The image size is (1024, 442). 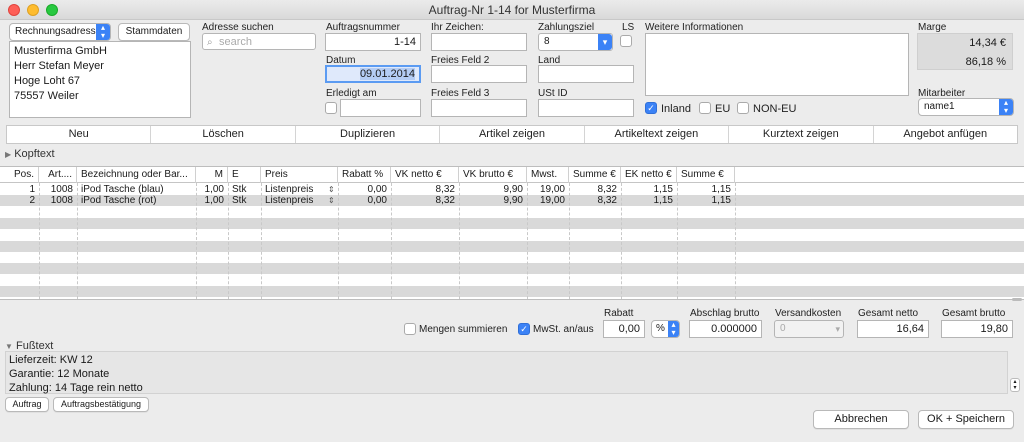 What do you see at coordinates (364, 175) in the screenshot?
I see `column-header-rabatt: Rabatt %` at bounding box center [364, 175].